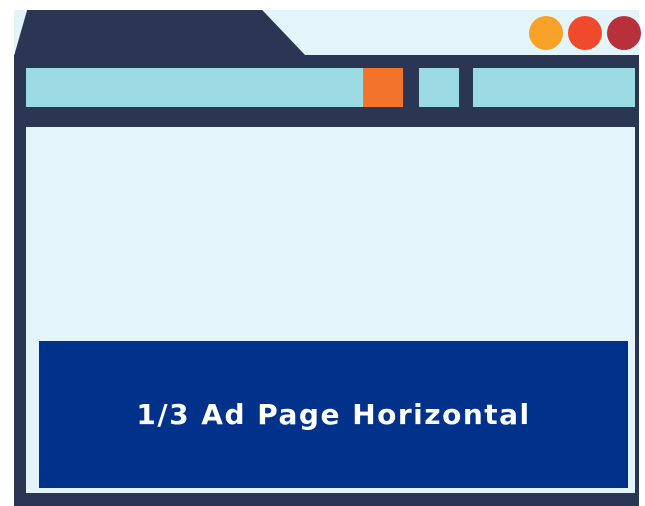  Describe the element at coordinates (585, 33) in the screenshot. I see `window-control-dot-red` at that location.